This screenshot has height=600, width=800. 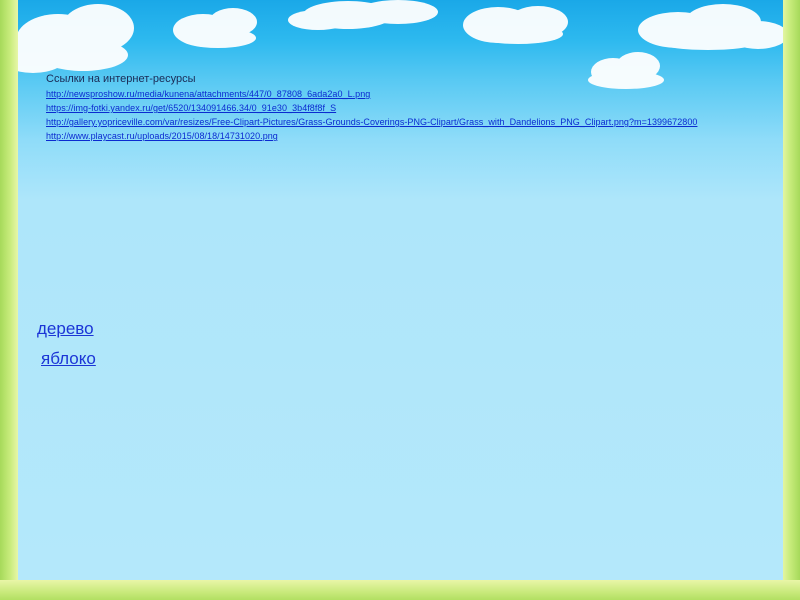 I want to click on grass-border, so click(x=400, y=590).